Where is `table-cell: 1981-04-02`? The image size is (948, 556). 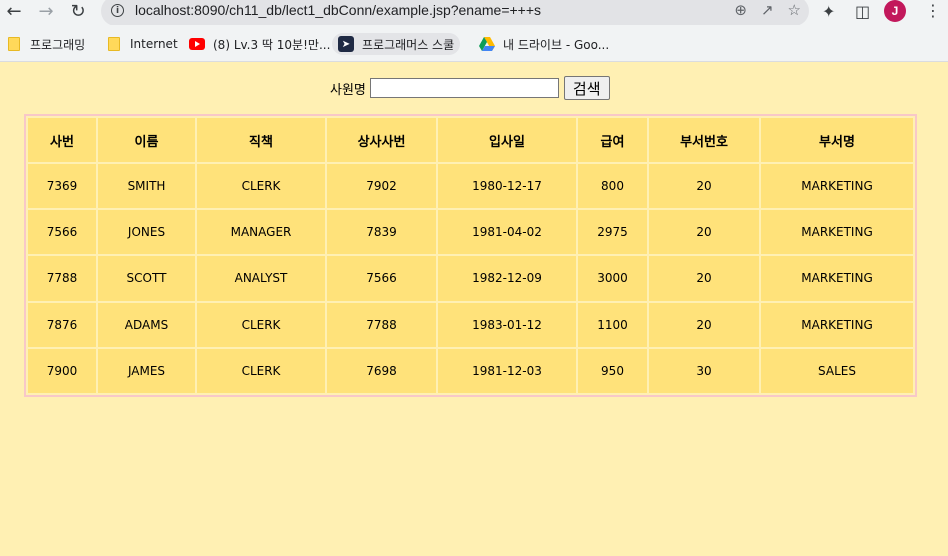
table-cell: 1981-04-02 is located at coordinates (507, 232).